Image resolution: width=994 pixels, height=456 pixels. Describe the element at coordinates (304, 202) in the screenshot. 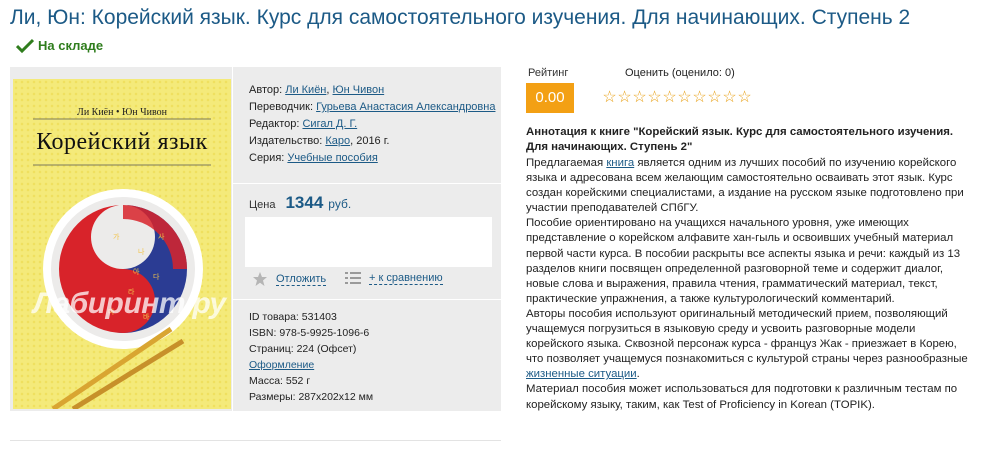

I see `price-value: 1344` at that location.